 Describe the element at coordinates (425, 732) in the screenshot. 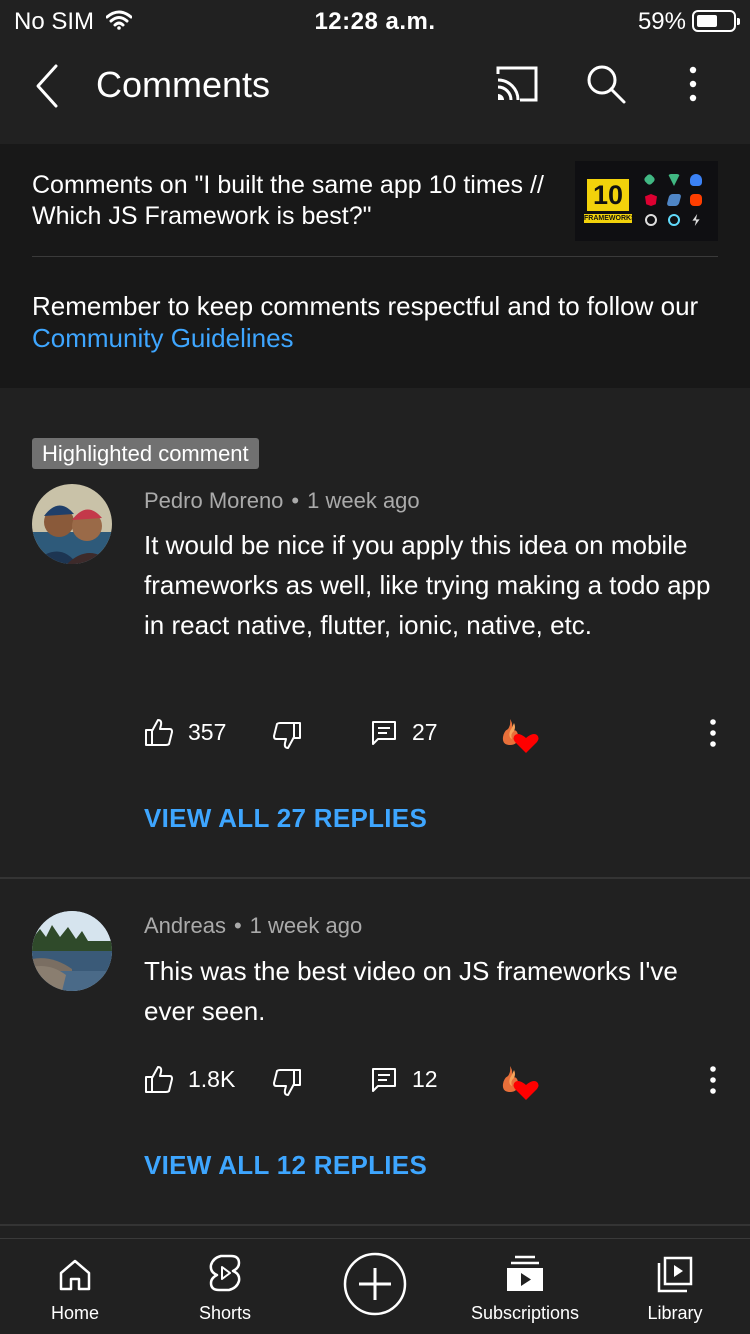

I see `reply-count: 27` at that location.